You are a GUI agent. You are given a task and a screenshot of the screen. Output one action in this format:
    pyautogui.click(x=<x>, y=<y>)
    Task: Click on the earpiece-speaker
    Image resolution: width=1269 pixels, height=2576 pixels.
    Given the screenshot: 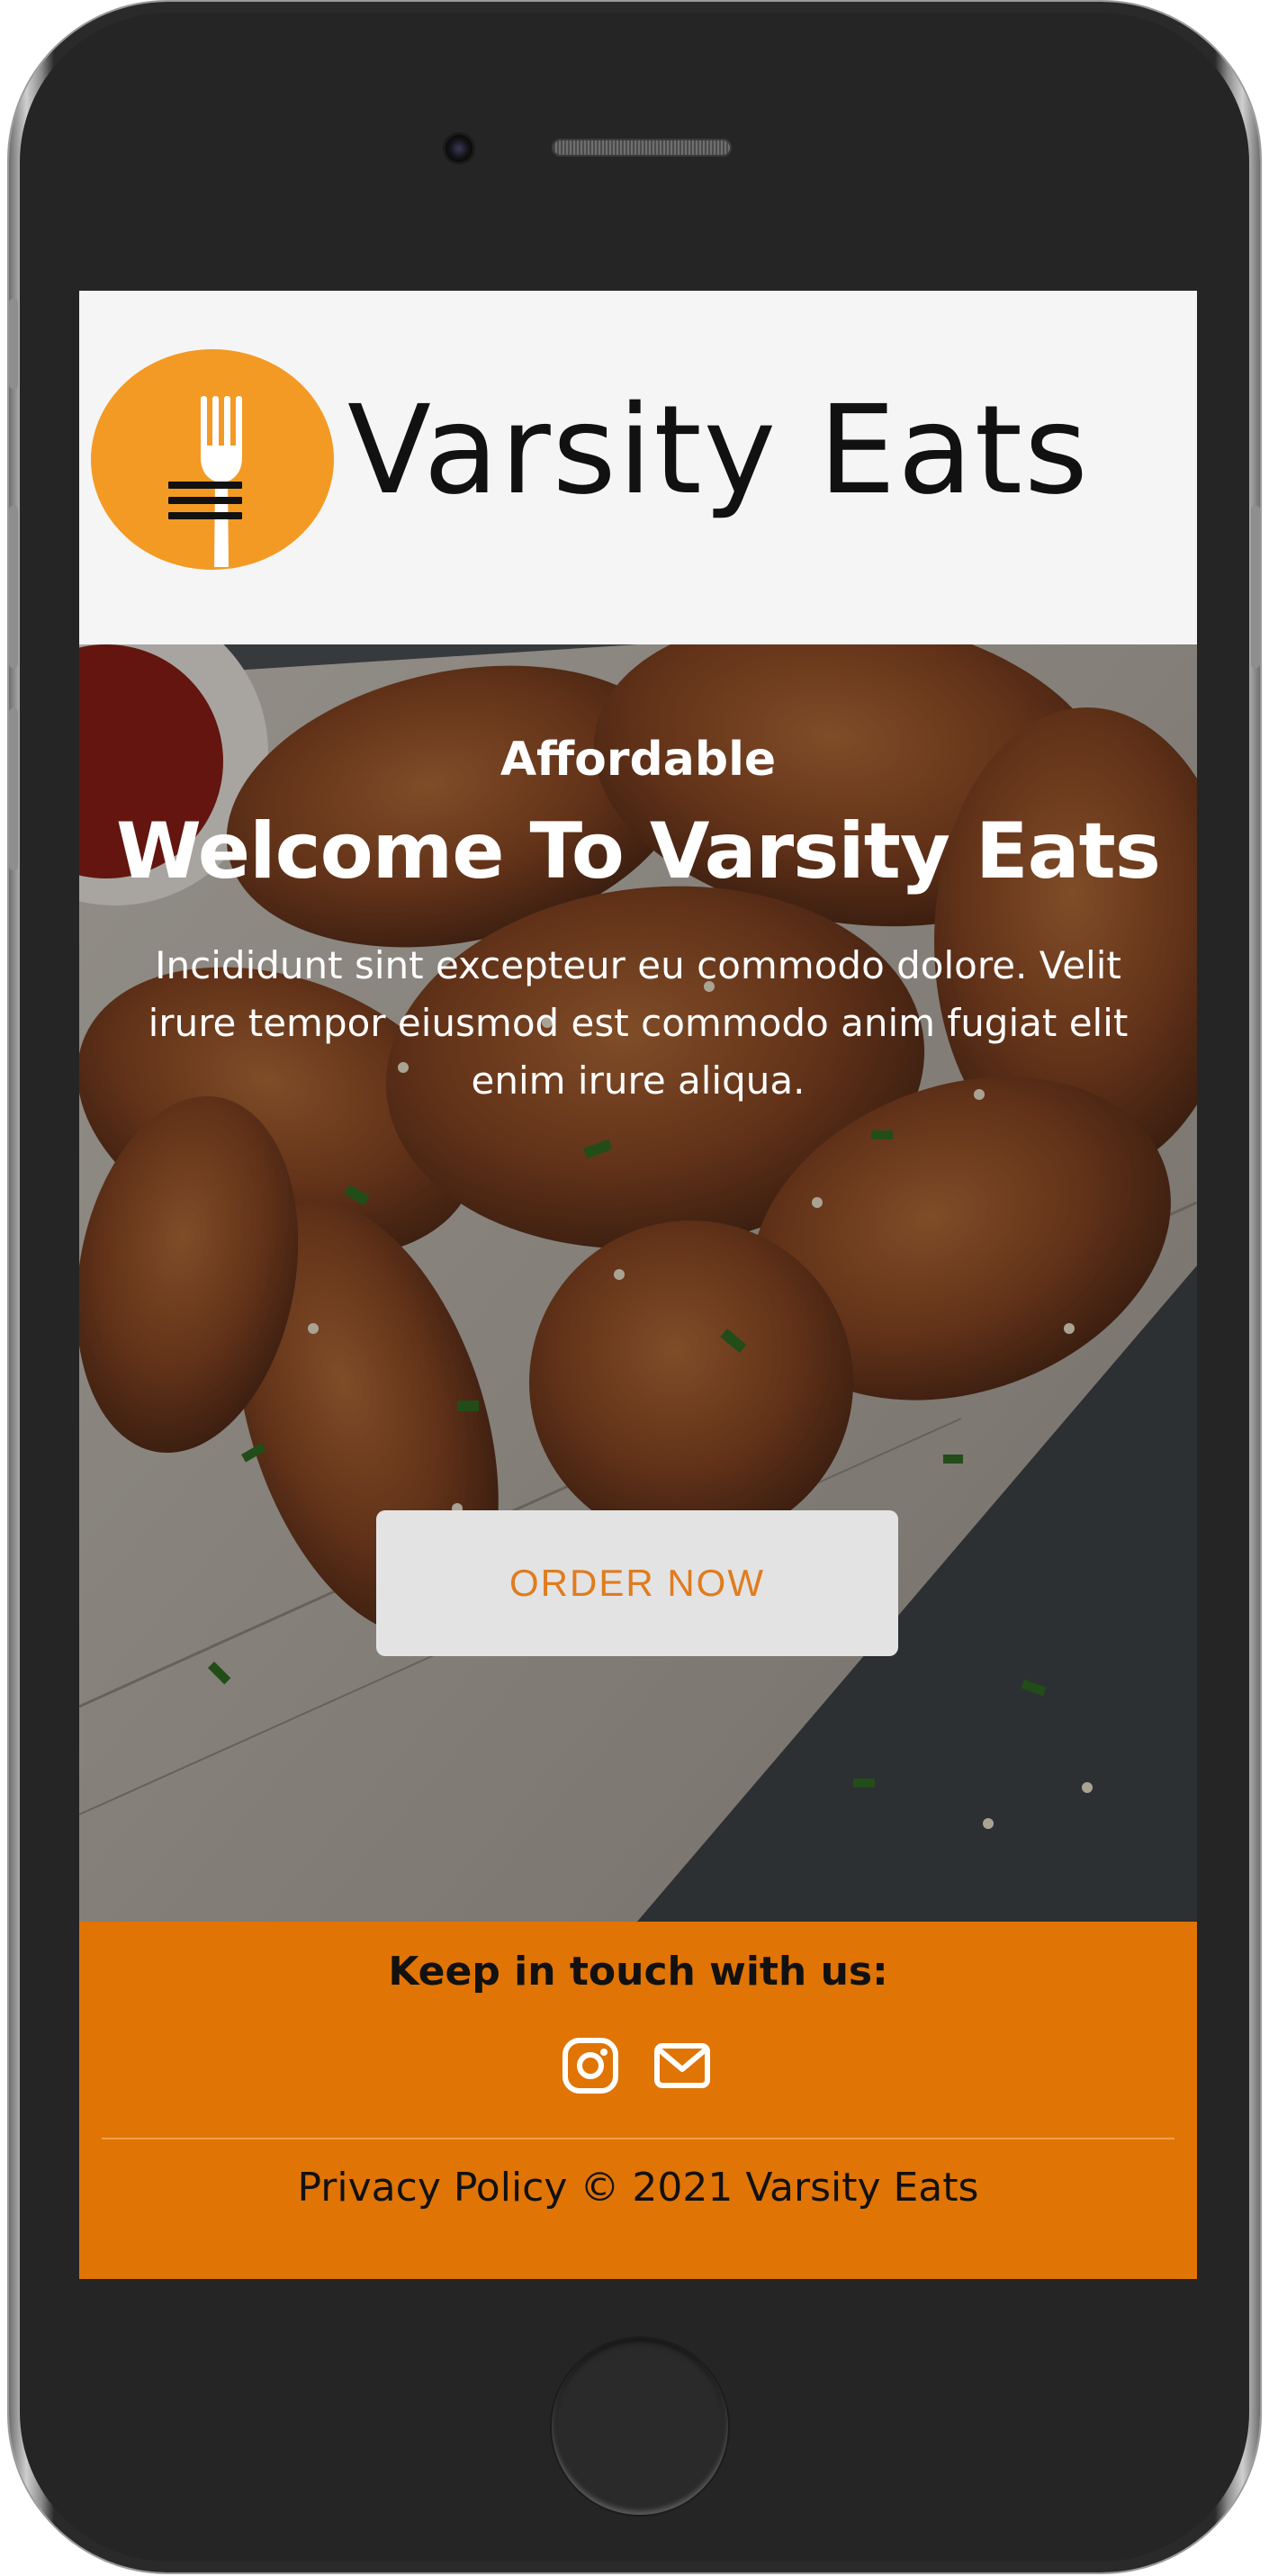 What is the action you would take?
    pyautogui.click(x=642, y=148)
    